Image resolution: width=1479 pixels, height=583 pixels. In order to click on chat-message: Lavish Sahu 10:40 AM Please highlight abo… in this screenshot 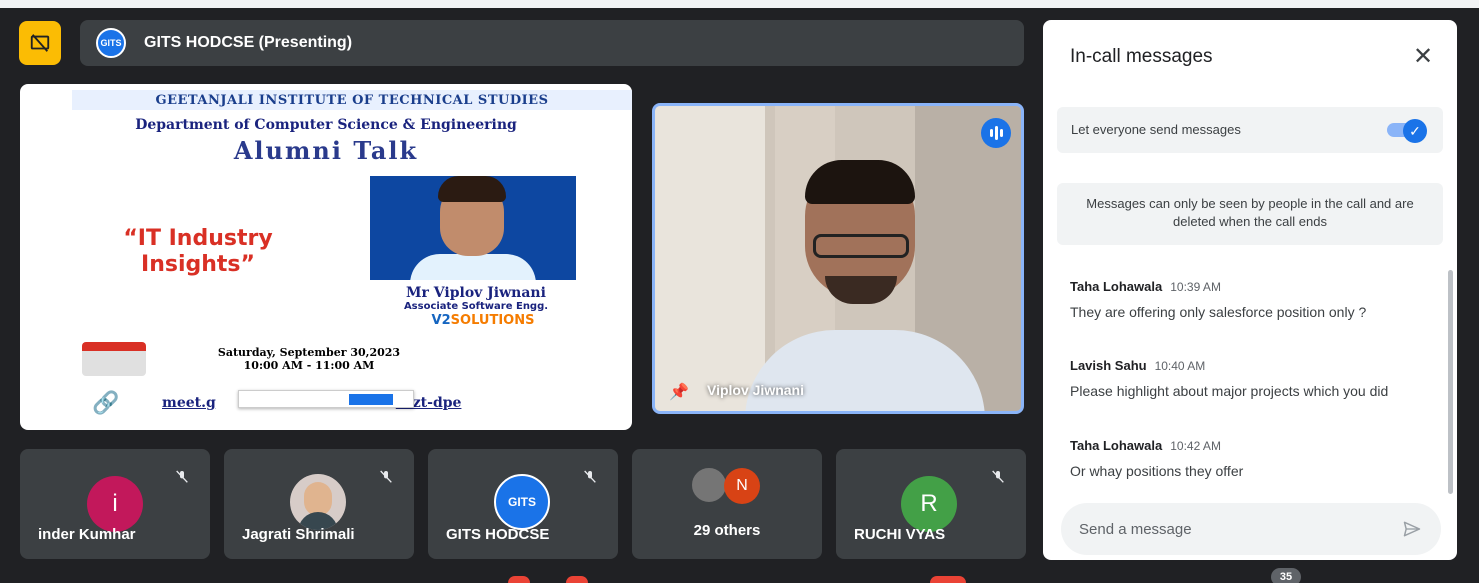, I will do `click(1255, 378)`.